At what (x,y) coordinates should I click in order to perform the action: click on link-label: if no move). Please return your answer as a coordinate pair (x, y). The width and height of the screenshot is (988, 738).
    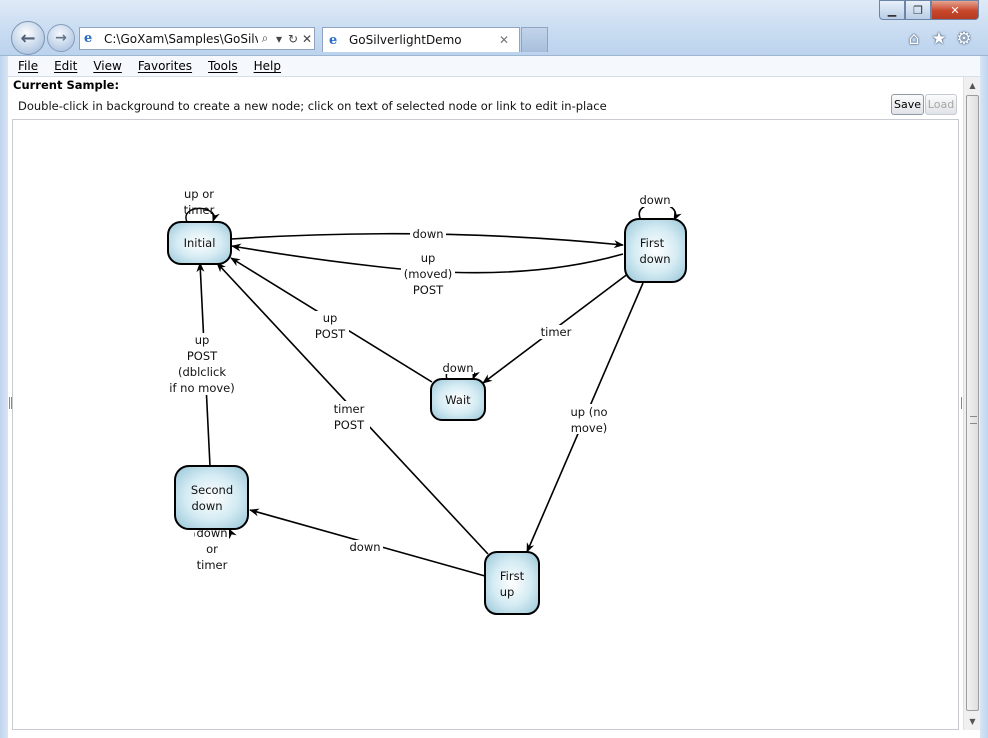
    Looking at the image, I should click on (202, 388).